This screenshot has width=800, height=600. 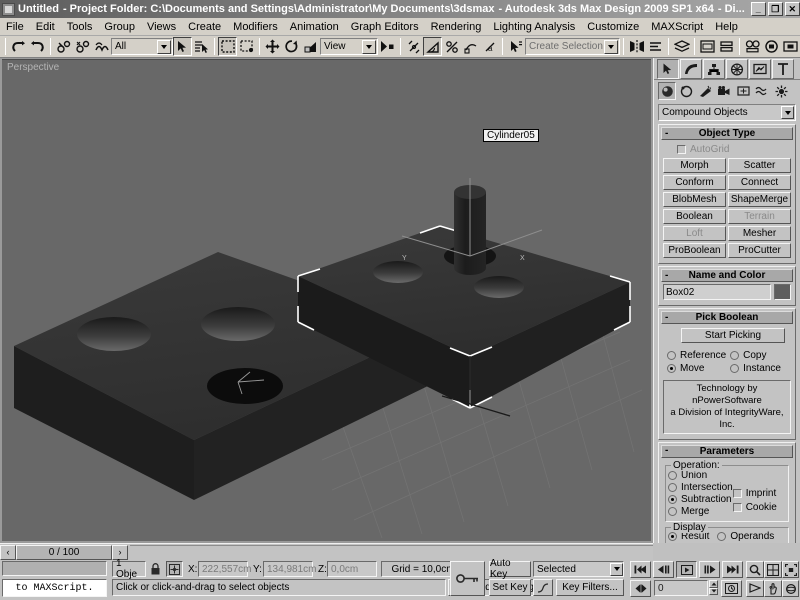 What do you see at coordinates (732, 569) in the screenshot?
I see `go-to-end-icon` at bounding box center [732, 569].